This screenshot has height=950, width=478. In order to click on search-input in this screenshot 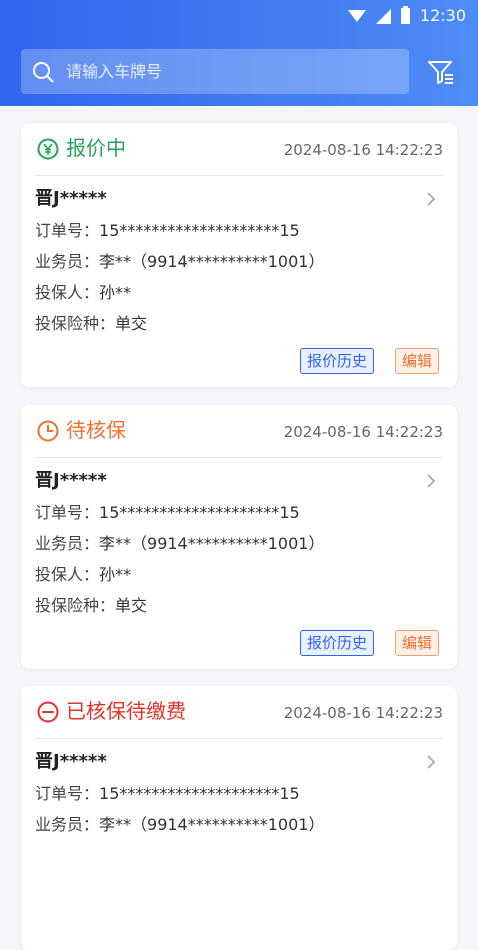, I will do `click(216, 71)`.